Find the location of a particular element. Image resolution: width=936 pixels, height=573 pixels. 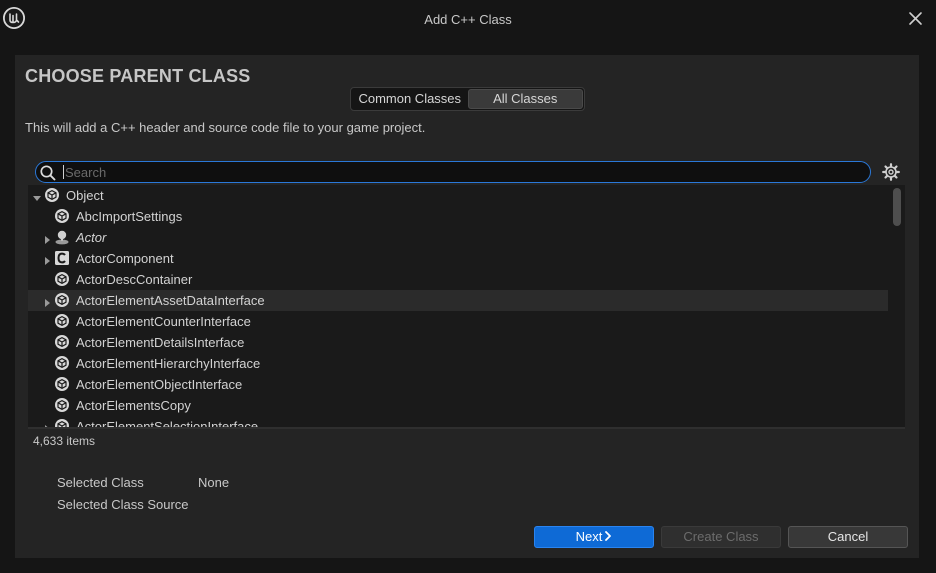

tree-row: ActorElementsCopy is located at coordinates (458, 405).